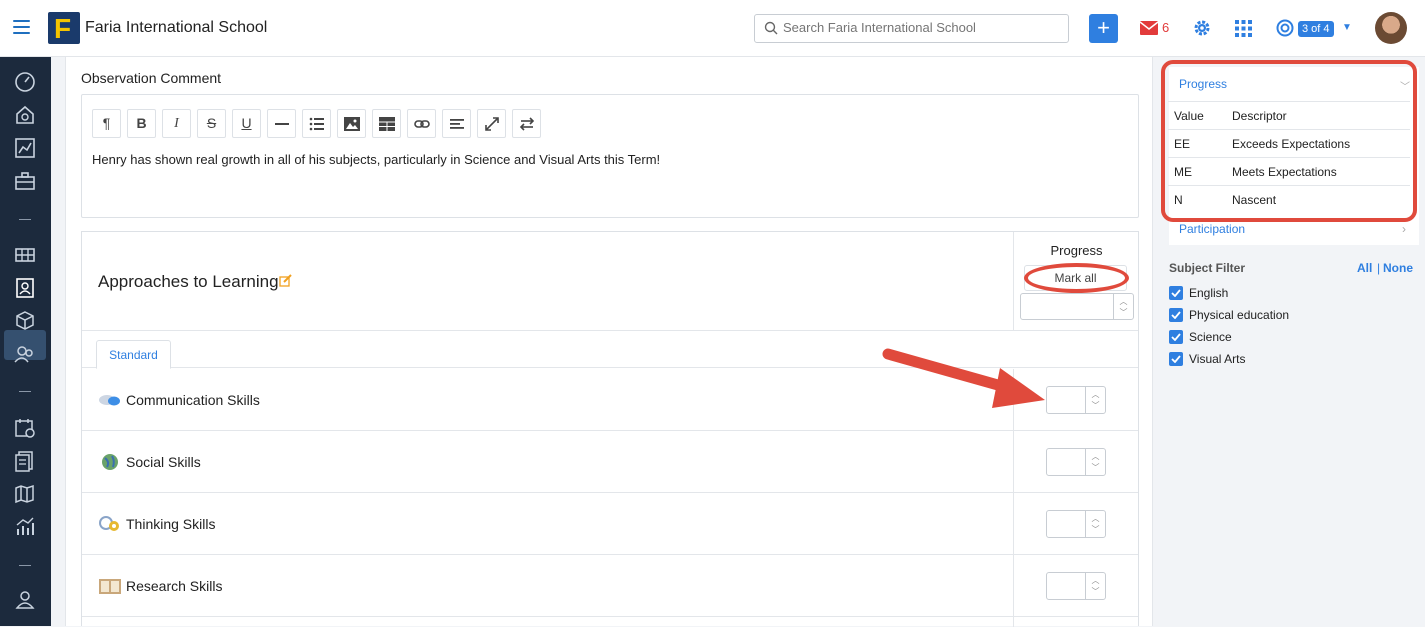  I want to click on briefcase-icon, so click(25, 181).